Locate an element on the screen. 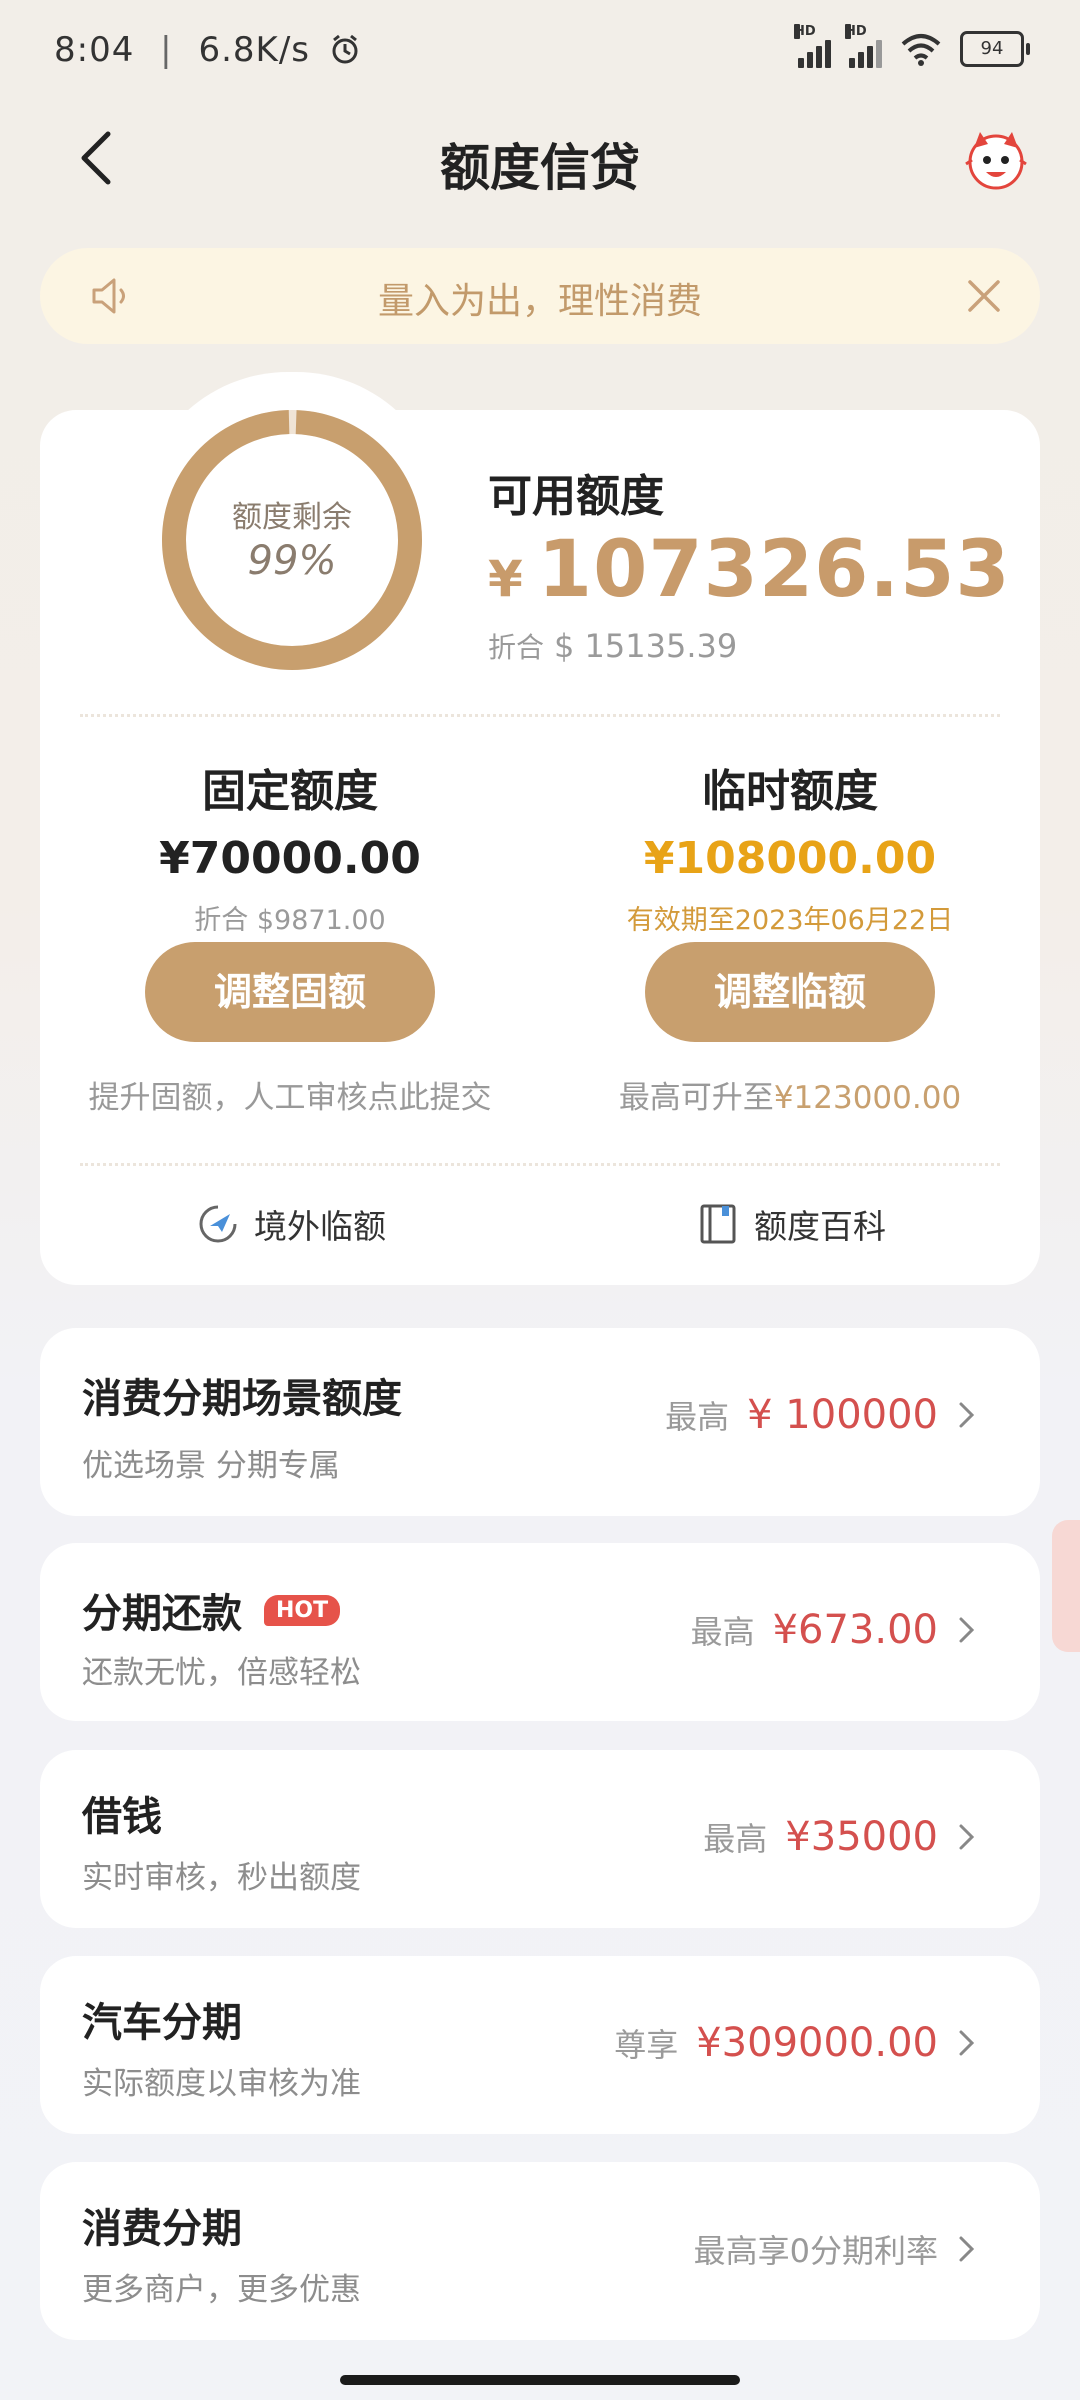  temporary-hint: 最高可升至¥123000.00 is located at coordinates (790, 1094).